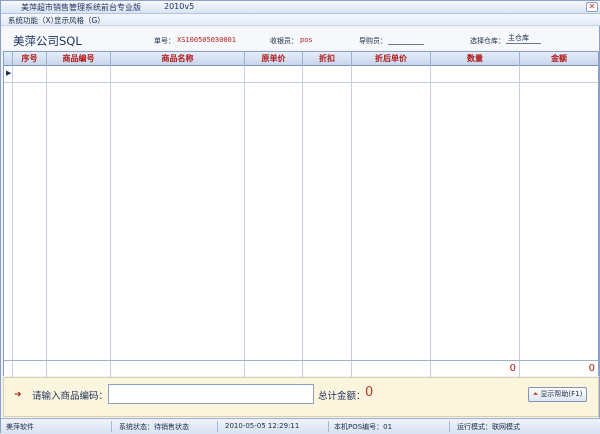  What do you see at coordinates (79, 20) in the screenshot?
I see `menu-display-style: 显示风格（G）` at bounding box center [79, 20].